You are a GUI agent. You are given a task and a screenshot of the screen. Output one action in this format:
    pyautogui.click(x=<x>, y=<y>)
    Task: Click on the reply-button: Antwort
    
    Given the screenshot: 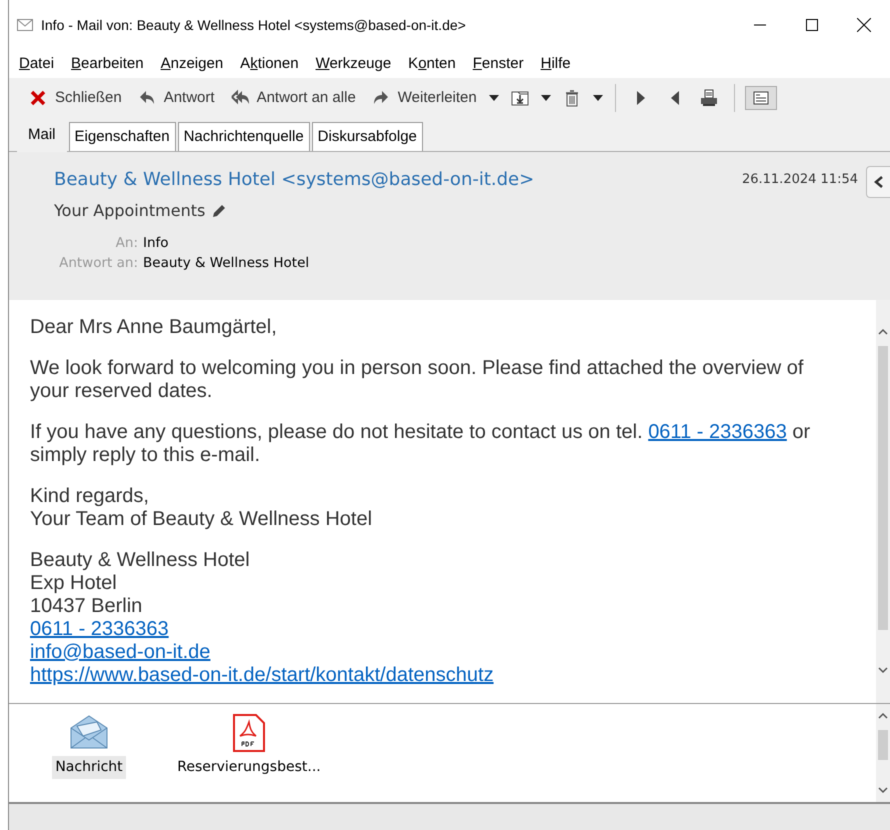 What is the action you would take?
    pyautogui.click(x=176, y=98)
    